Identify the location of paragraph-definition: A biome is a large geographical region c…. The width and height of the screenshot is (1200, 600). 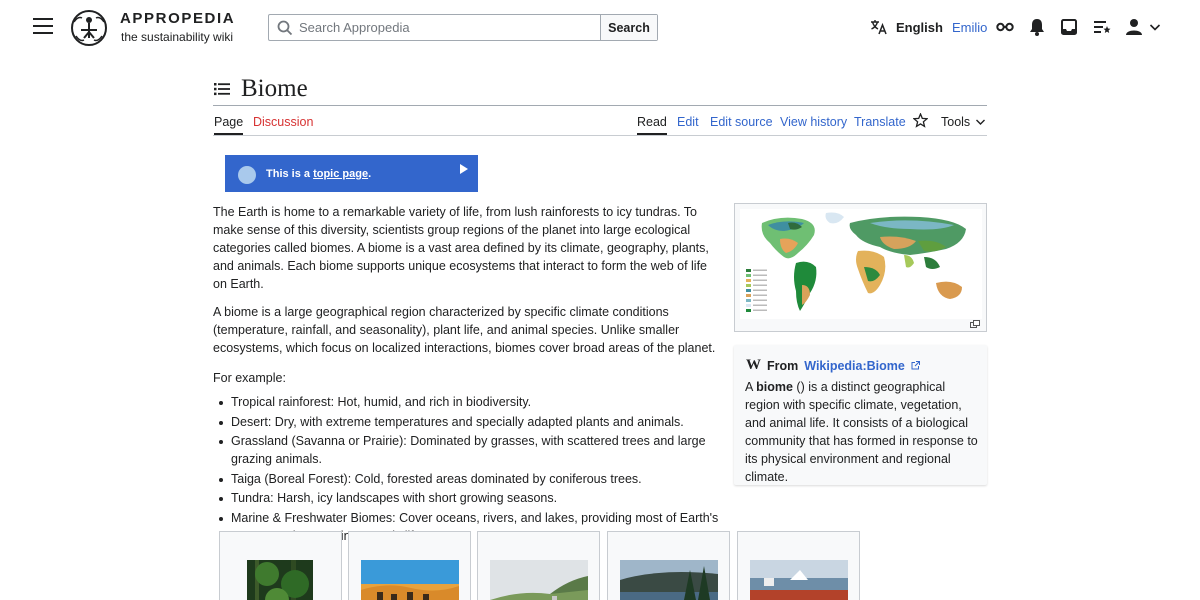
(464, 330).